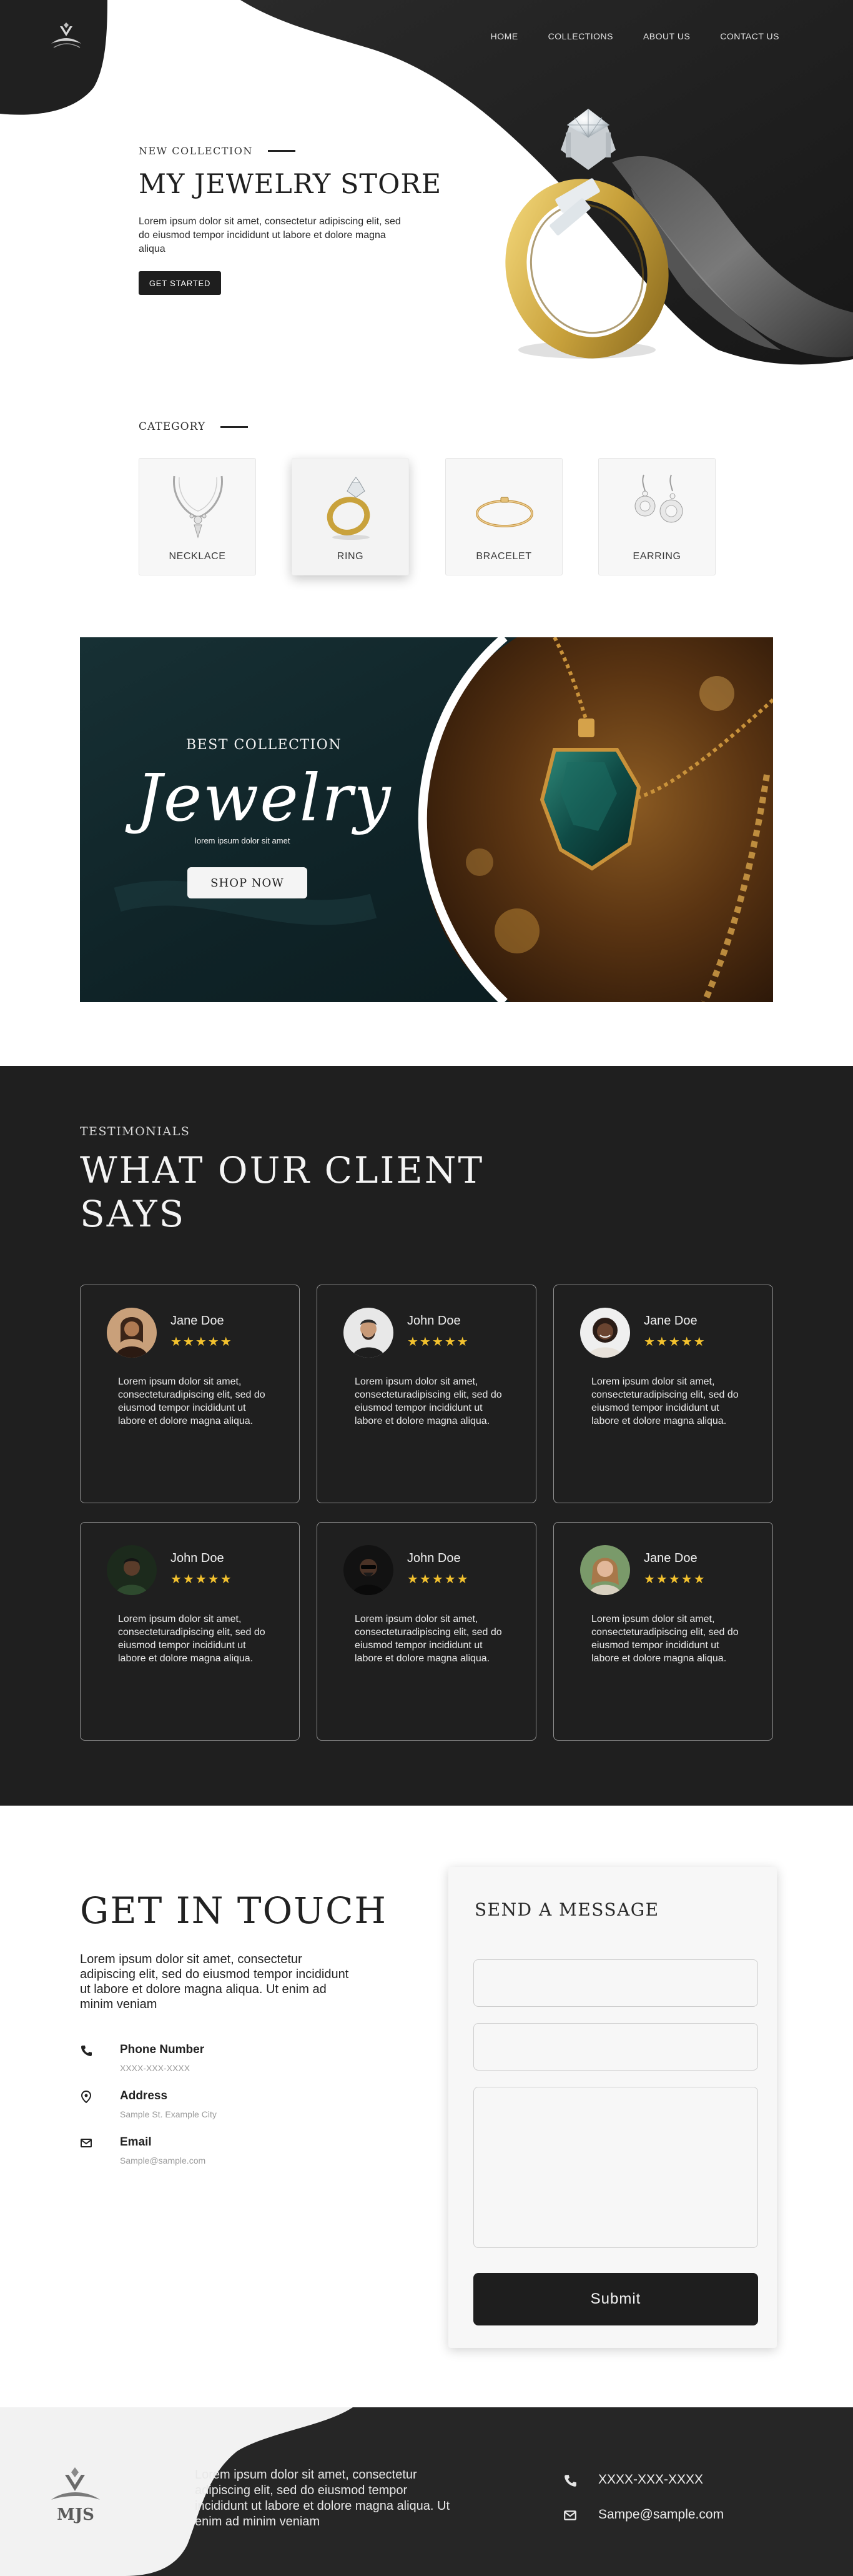 This screenshot has height=2576, width=853. Describe the element at coordinates (264, 798) in the screenshot. I see `banner-script-title: Jewelry` at that location.